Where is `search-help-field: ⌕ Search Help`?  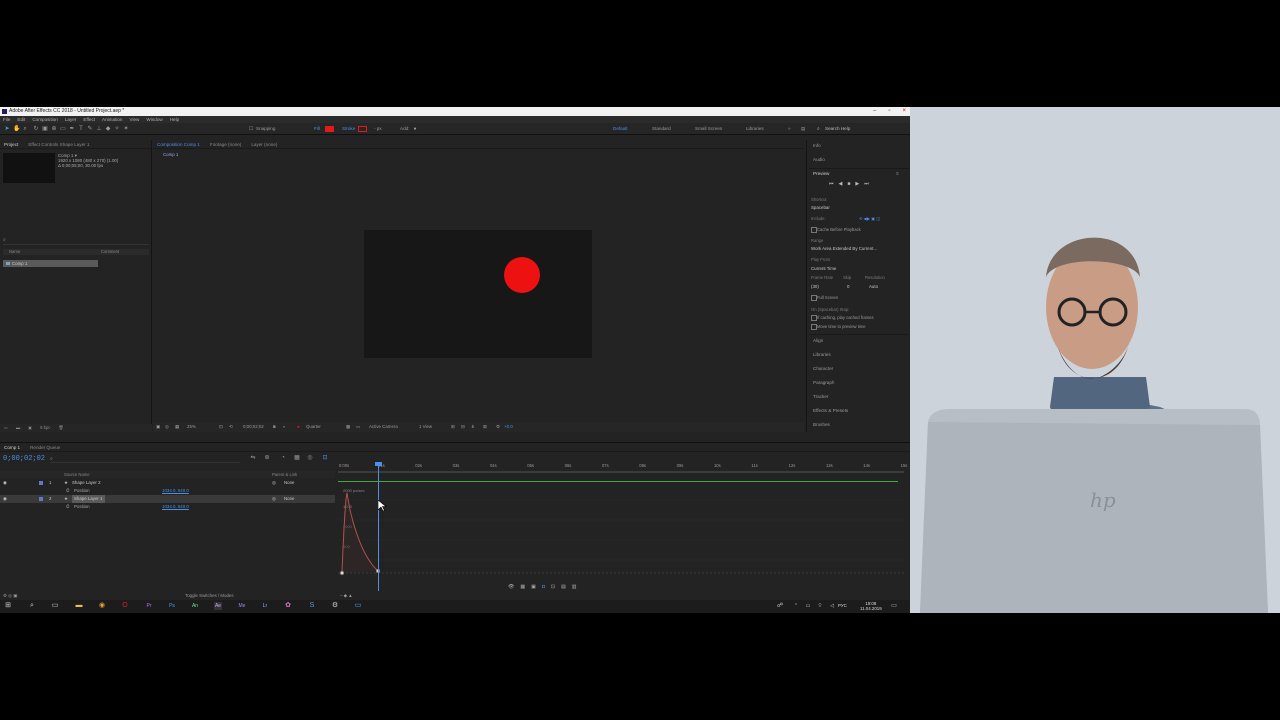
search-help-field: ⌕ Search Help is located at coordinates (860, 129).